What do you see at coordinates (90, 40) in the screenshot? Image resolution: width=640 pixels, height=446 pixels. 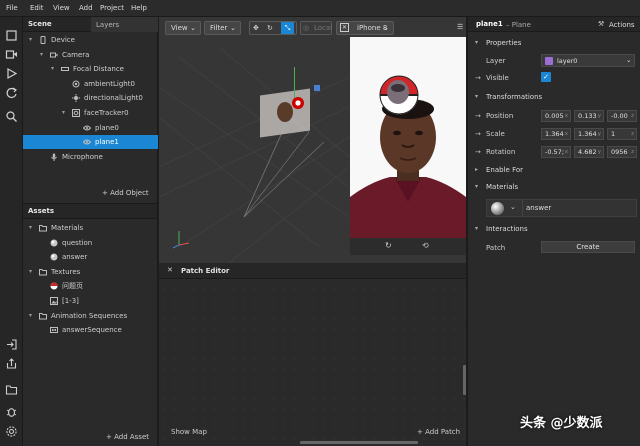 I see `tree-item-device: ▾ Device` at bounding box center [90, 40].